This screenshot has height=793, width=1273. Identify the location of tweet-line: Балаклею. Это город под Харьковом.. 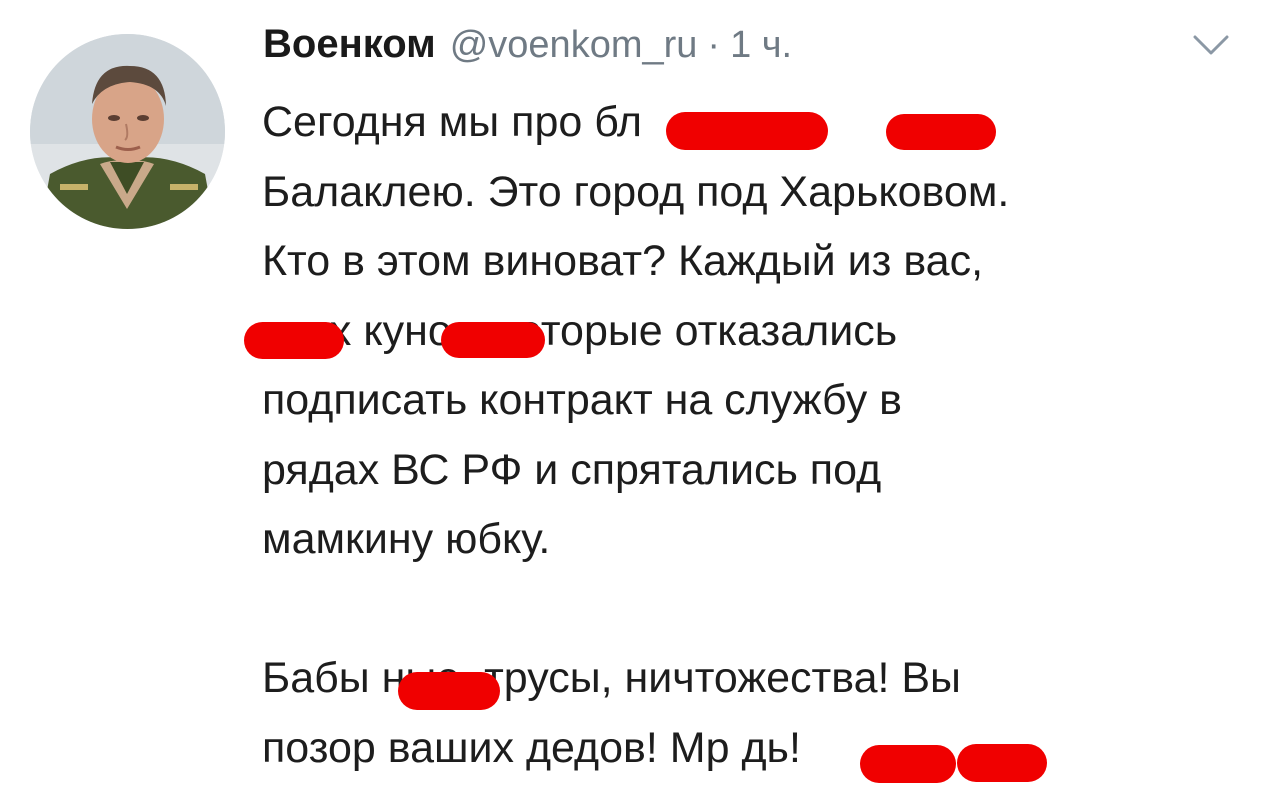
(636, 191).